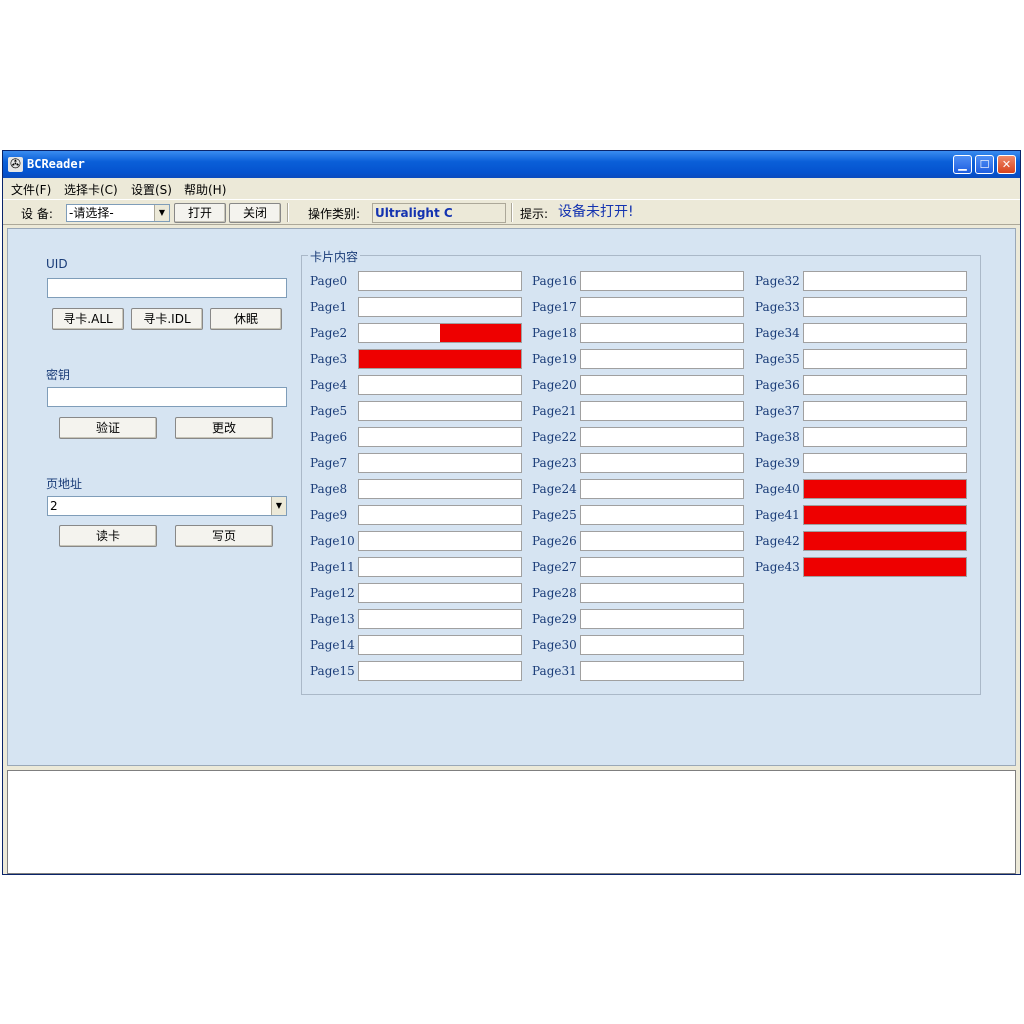 The image size is (1024, 1024). What do you see at coordinates (56, 164) in the screenshot?
I see `window-title: BCReader` at bounding box center [56, 164].